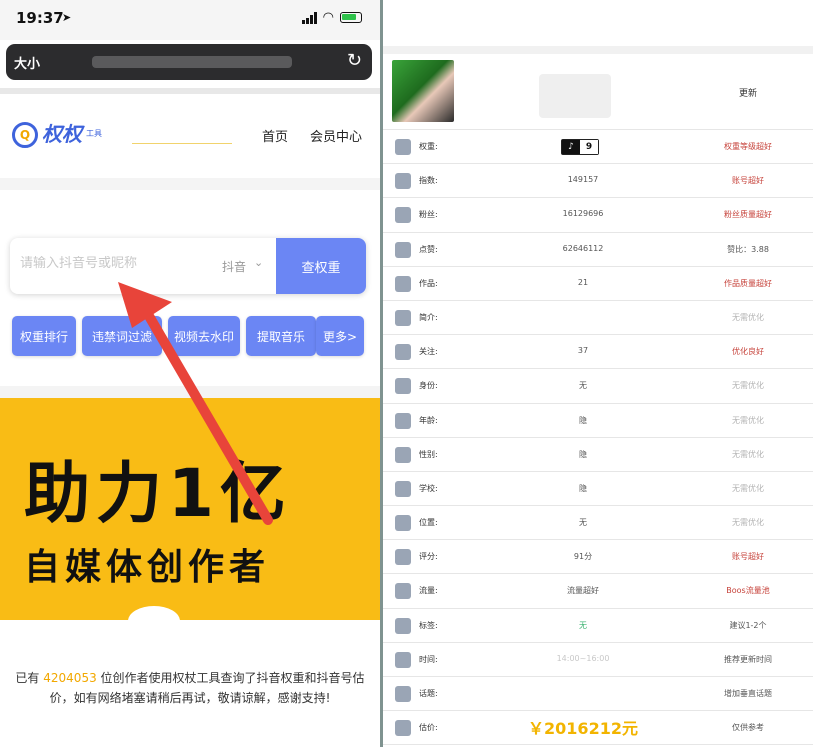 The height and width of the screenshot is (747, 813). I want to click on more-button: 更多>, so click(340, 336).